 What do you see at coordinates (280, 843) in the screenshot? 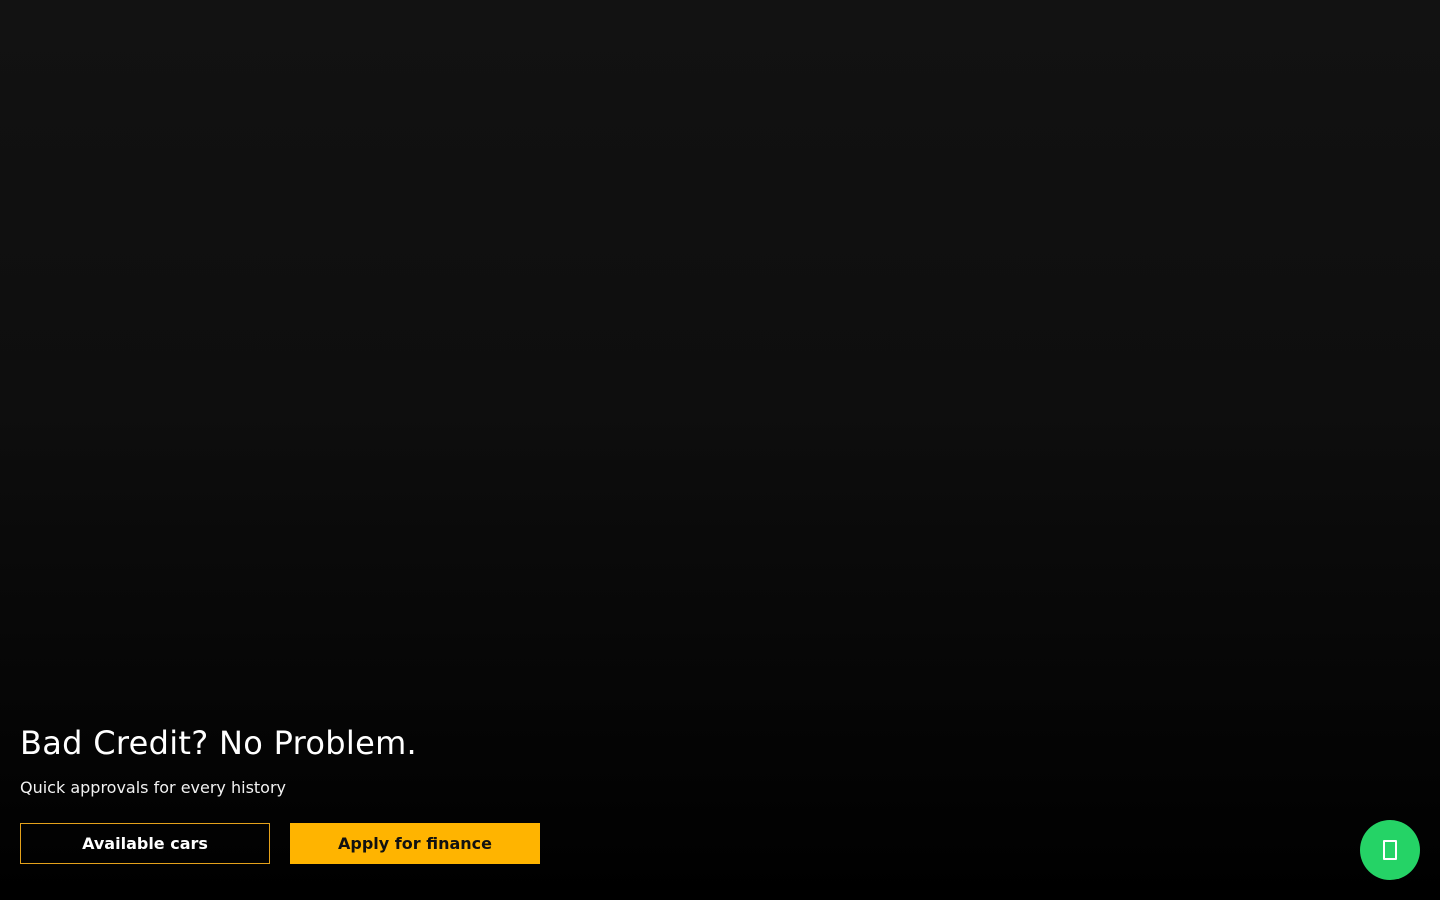
I see `cta-row: Available cars Apply for finance` at bounding box center [280, 843].